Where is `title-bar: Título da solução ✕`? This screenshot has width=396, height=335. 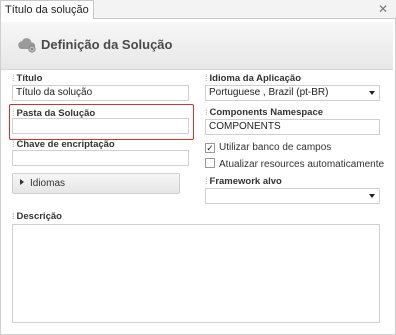 title-bar: Título da solução ✕ is located at coordinates (198, 9).